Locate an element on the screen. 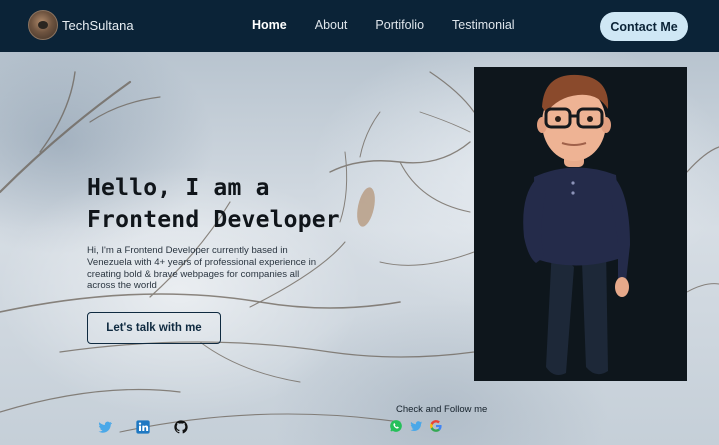  social-links-left is located at coordinates (154, 427).